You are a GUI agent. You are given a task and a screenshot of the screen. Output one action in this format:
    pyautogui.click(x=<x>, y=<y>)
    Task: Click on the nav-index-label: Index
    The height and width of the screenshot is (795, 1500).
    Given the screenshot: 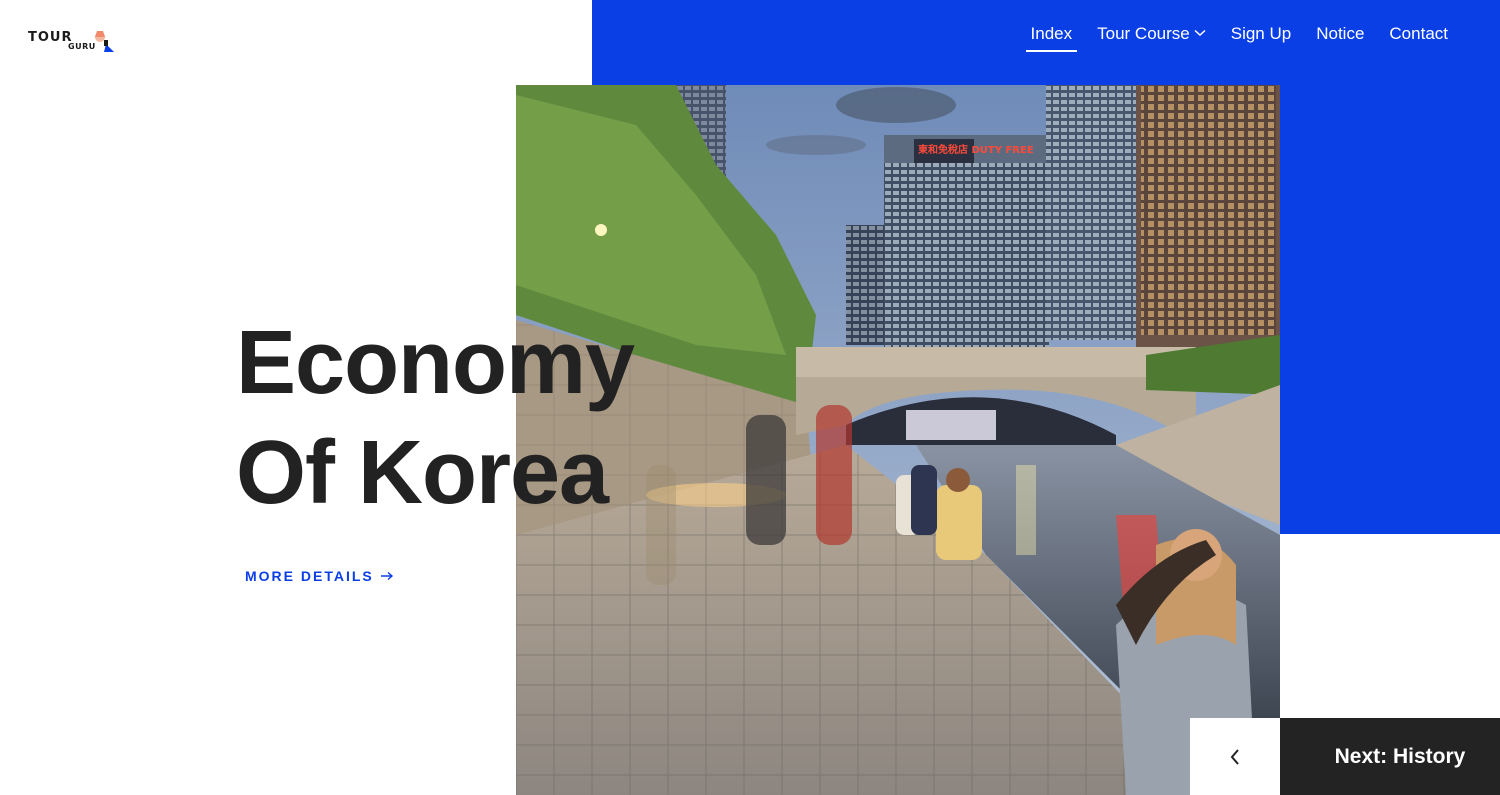 What is the action you would take?
    pyautogui.click(x=1051, y=33)
    